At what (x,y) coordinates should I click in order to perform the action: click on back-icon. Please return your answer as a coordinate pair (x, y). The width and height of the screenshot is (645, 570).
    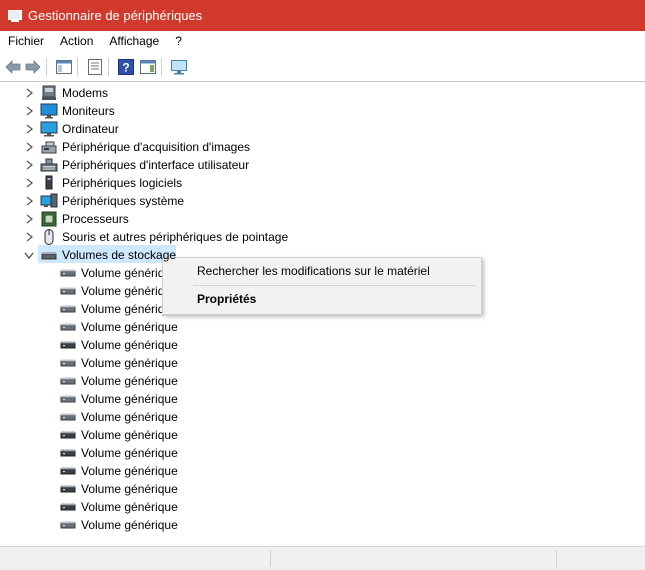
    Looking at the image, I should click on (13, 67).